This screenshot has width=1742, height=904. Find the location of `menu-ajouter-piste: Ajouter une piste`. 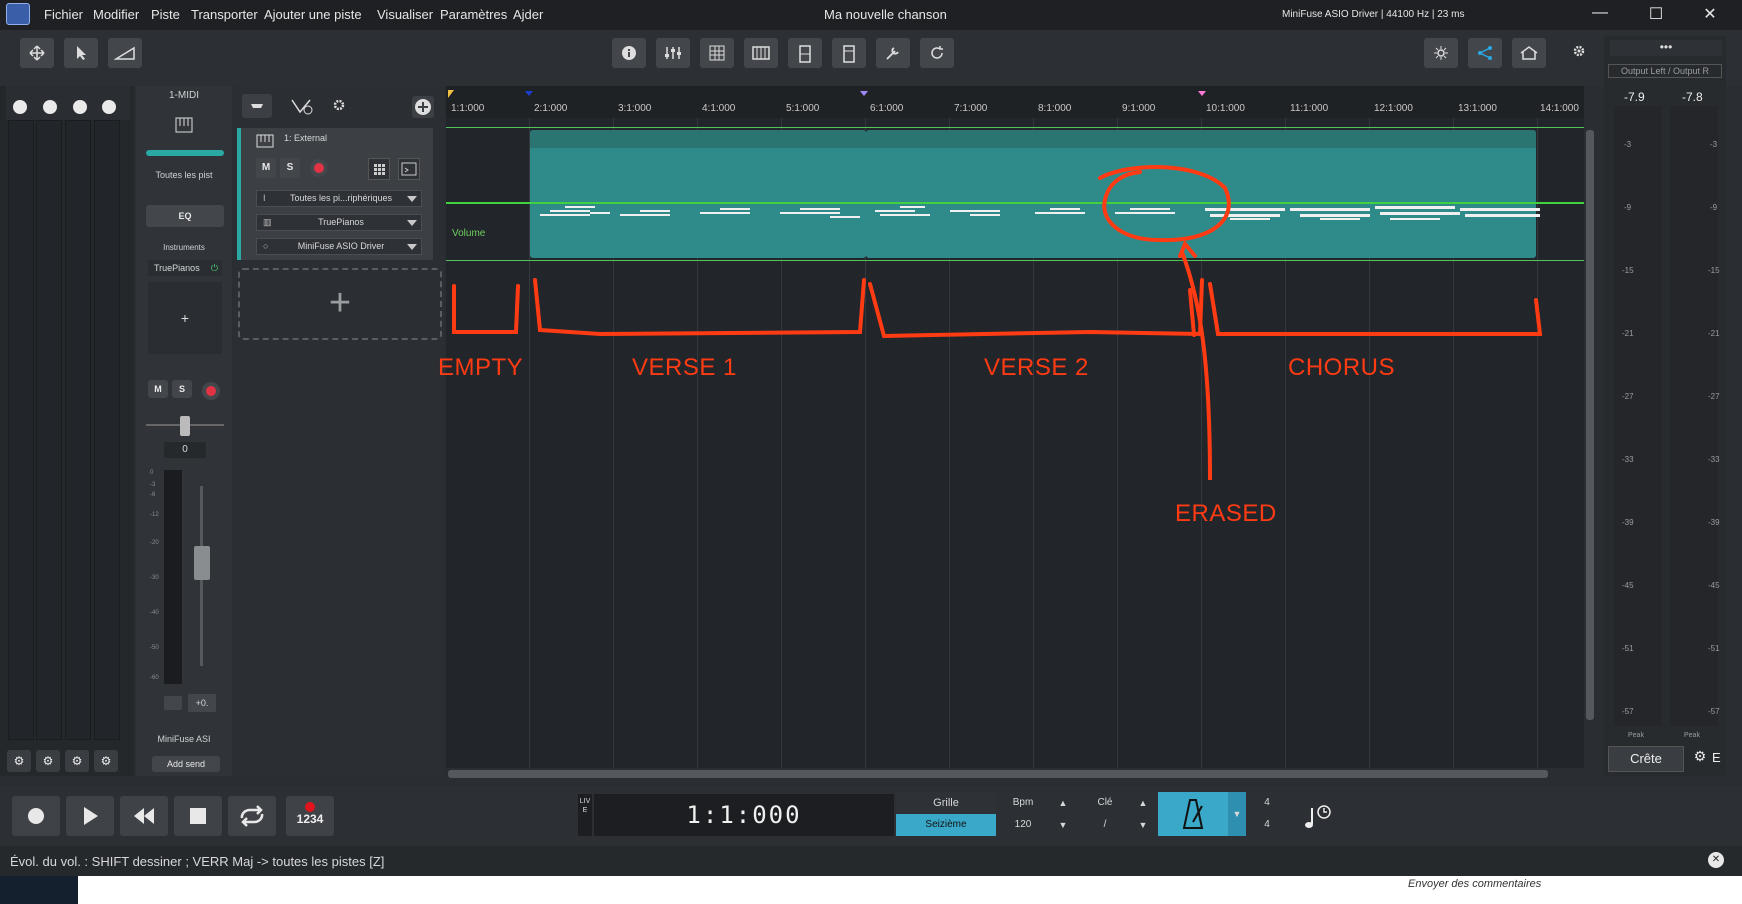

menu-ajouter-piste: Ajouter une piste is located at coordinates (313, 14).